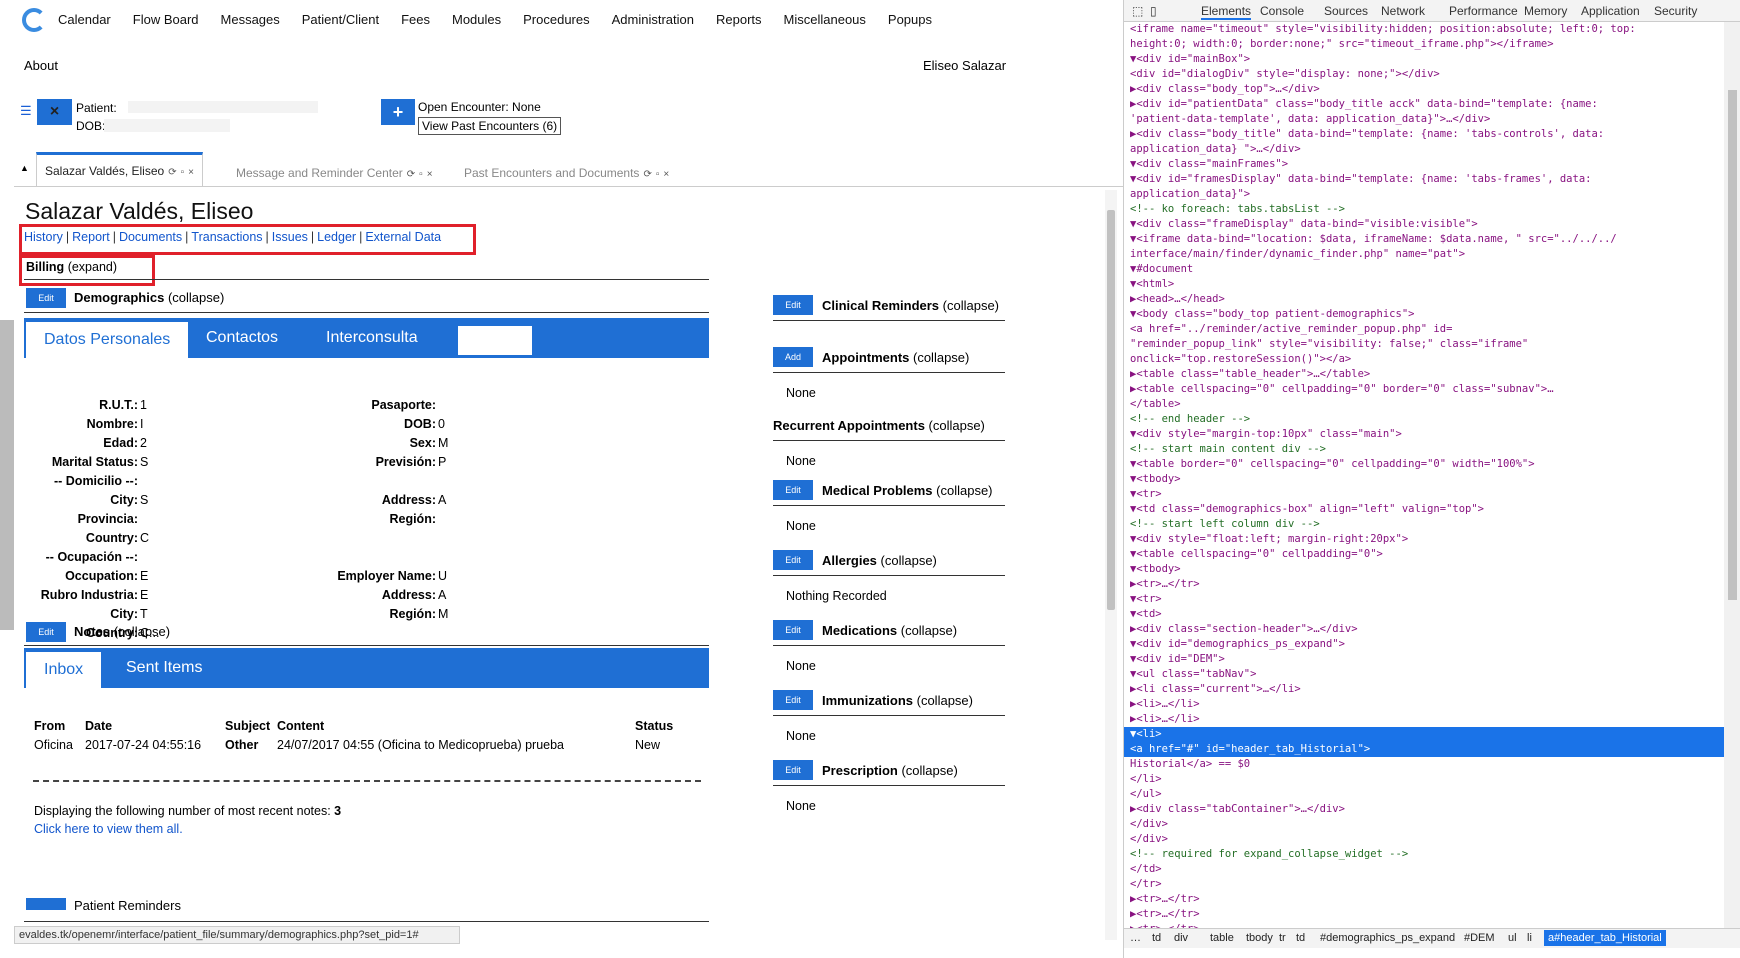 The image size is (1740, 958). Describe the element at coordinates (1256, 554) in the screenshot. I see `dom-node-line: ▼<table cellspacing="0" cellpadding="0">` at that location.